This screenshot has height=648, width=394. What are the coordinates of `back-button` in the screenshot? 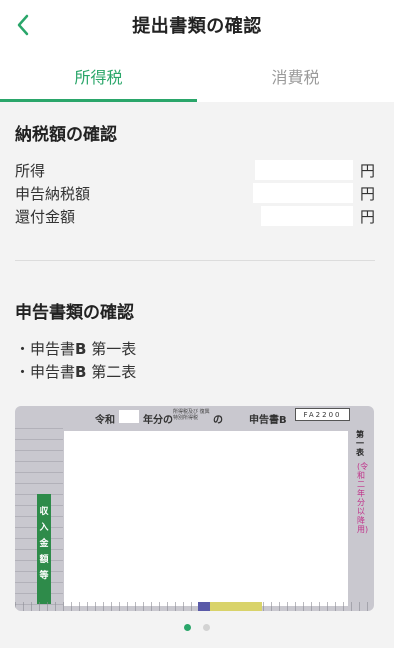 It's located at (23, 25).